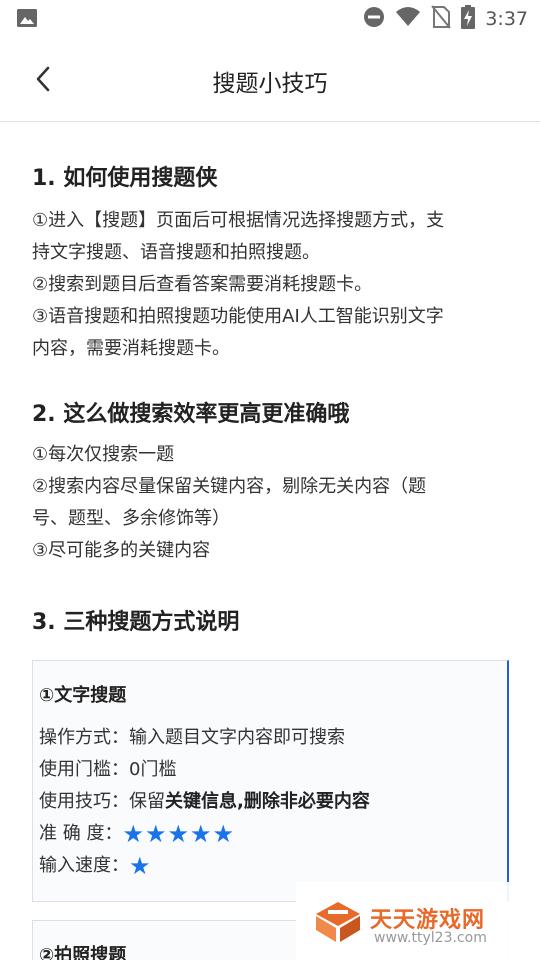 Image resolution: width=540 pixels, height=960 pixels. Describe the element at coordinates (430, 938) in the screenshot. I see `watermark-url: www.ttyl23.com` at that location.